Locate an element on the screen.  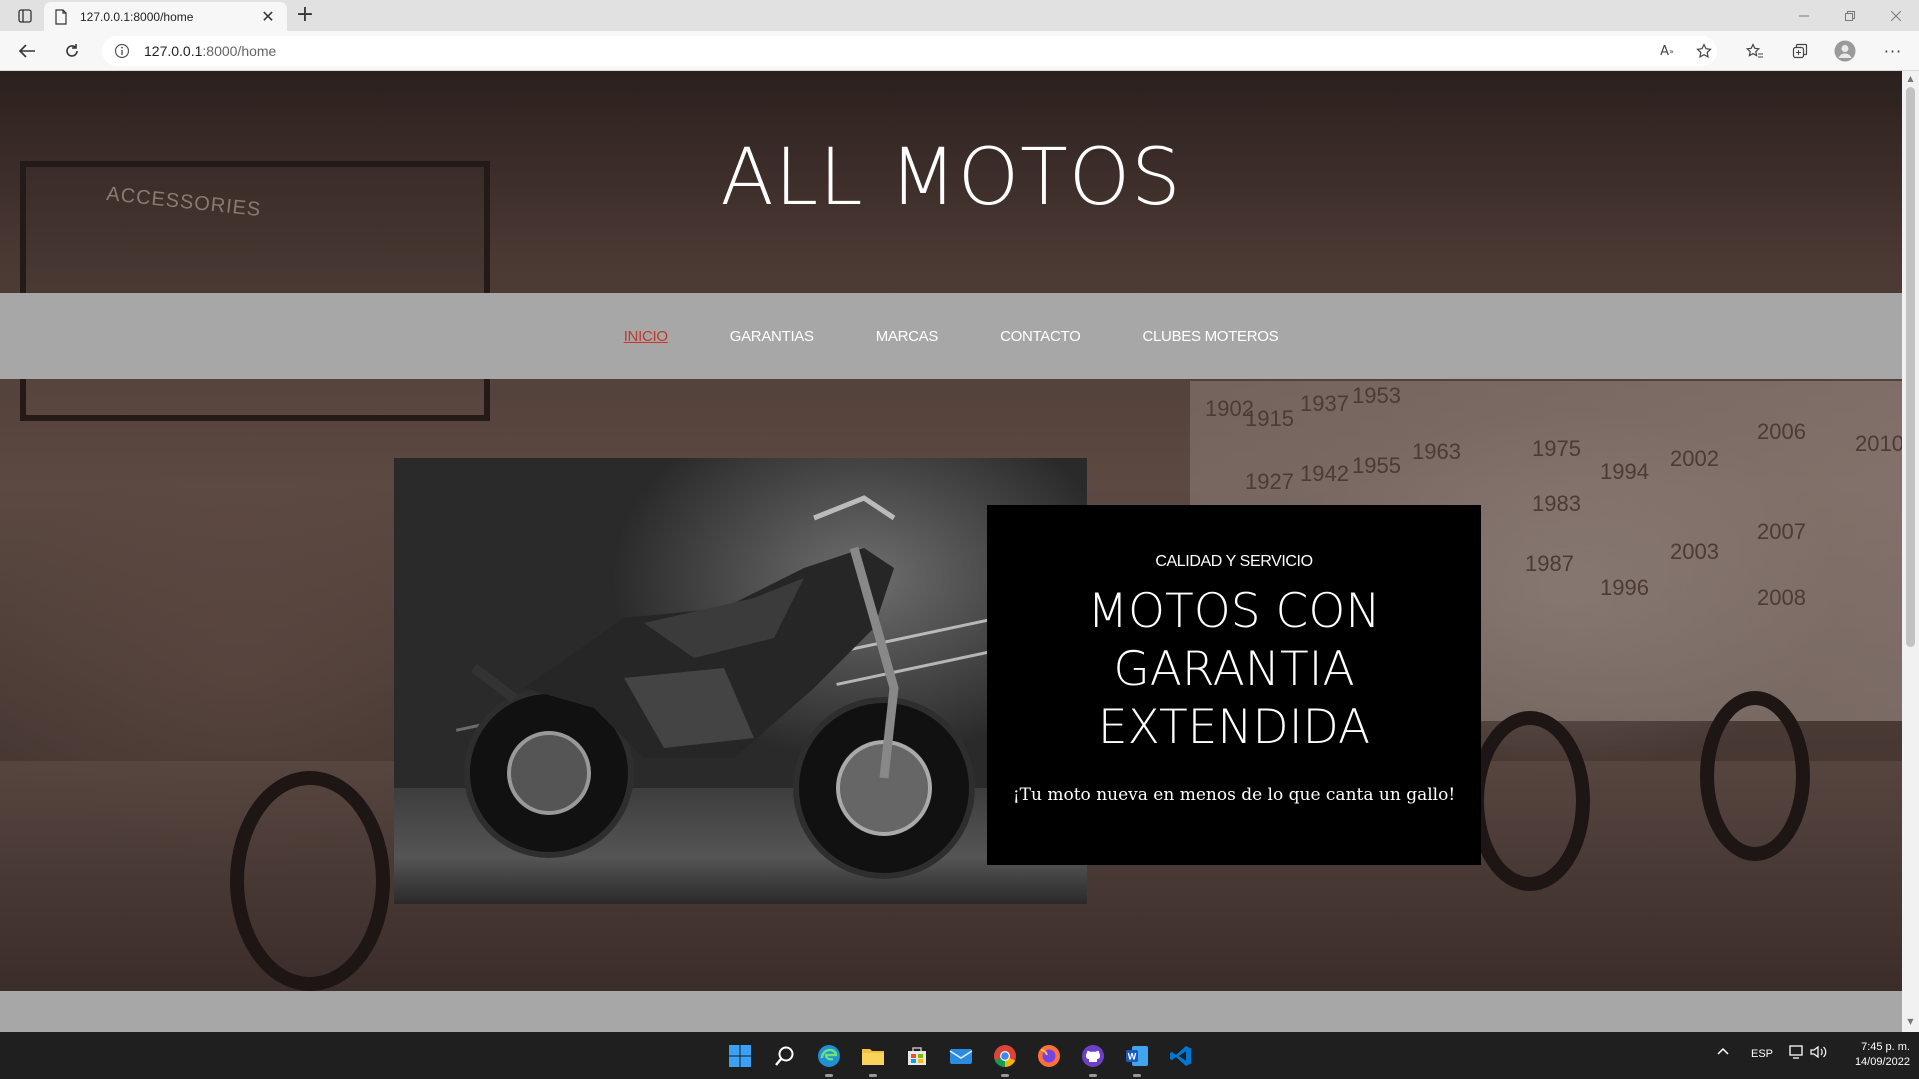
tab-close-icon: ✕ is located at coordinates (268, 16).